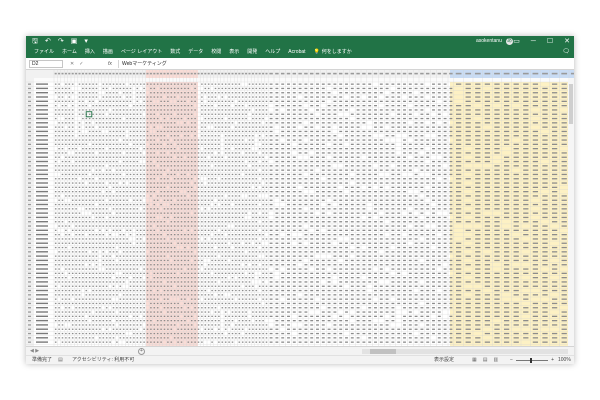  Describe the element at coordinates (61, 41) in the screenshot. I see `redo-icon: ↷` at that location.